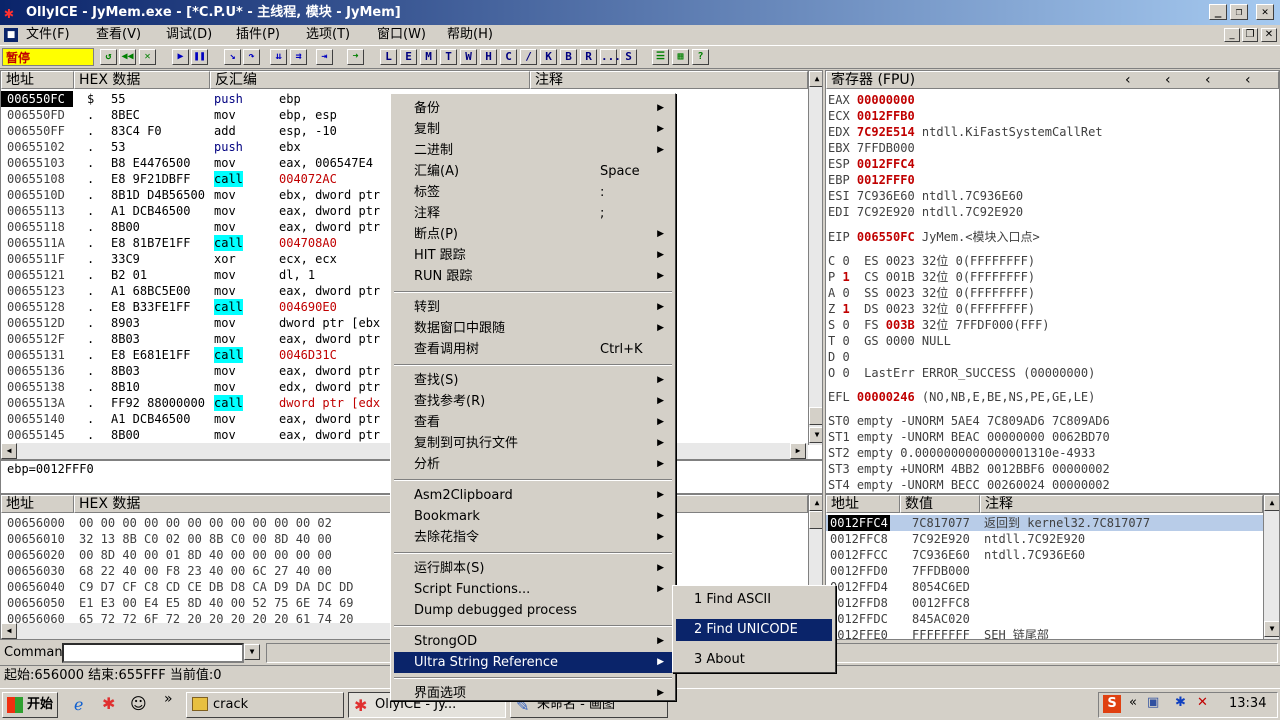  Describe the element at coordinates (189, 35) in the screenshot. I see `menu-item-3: 调试(D)` at that location.